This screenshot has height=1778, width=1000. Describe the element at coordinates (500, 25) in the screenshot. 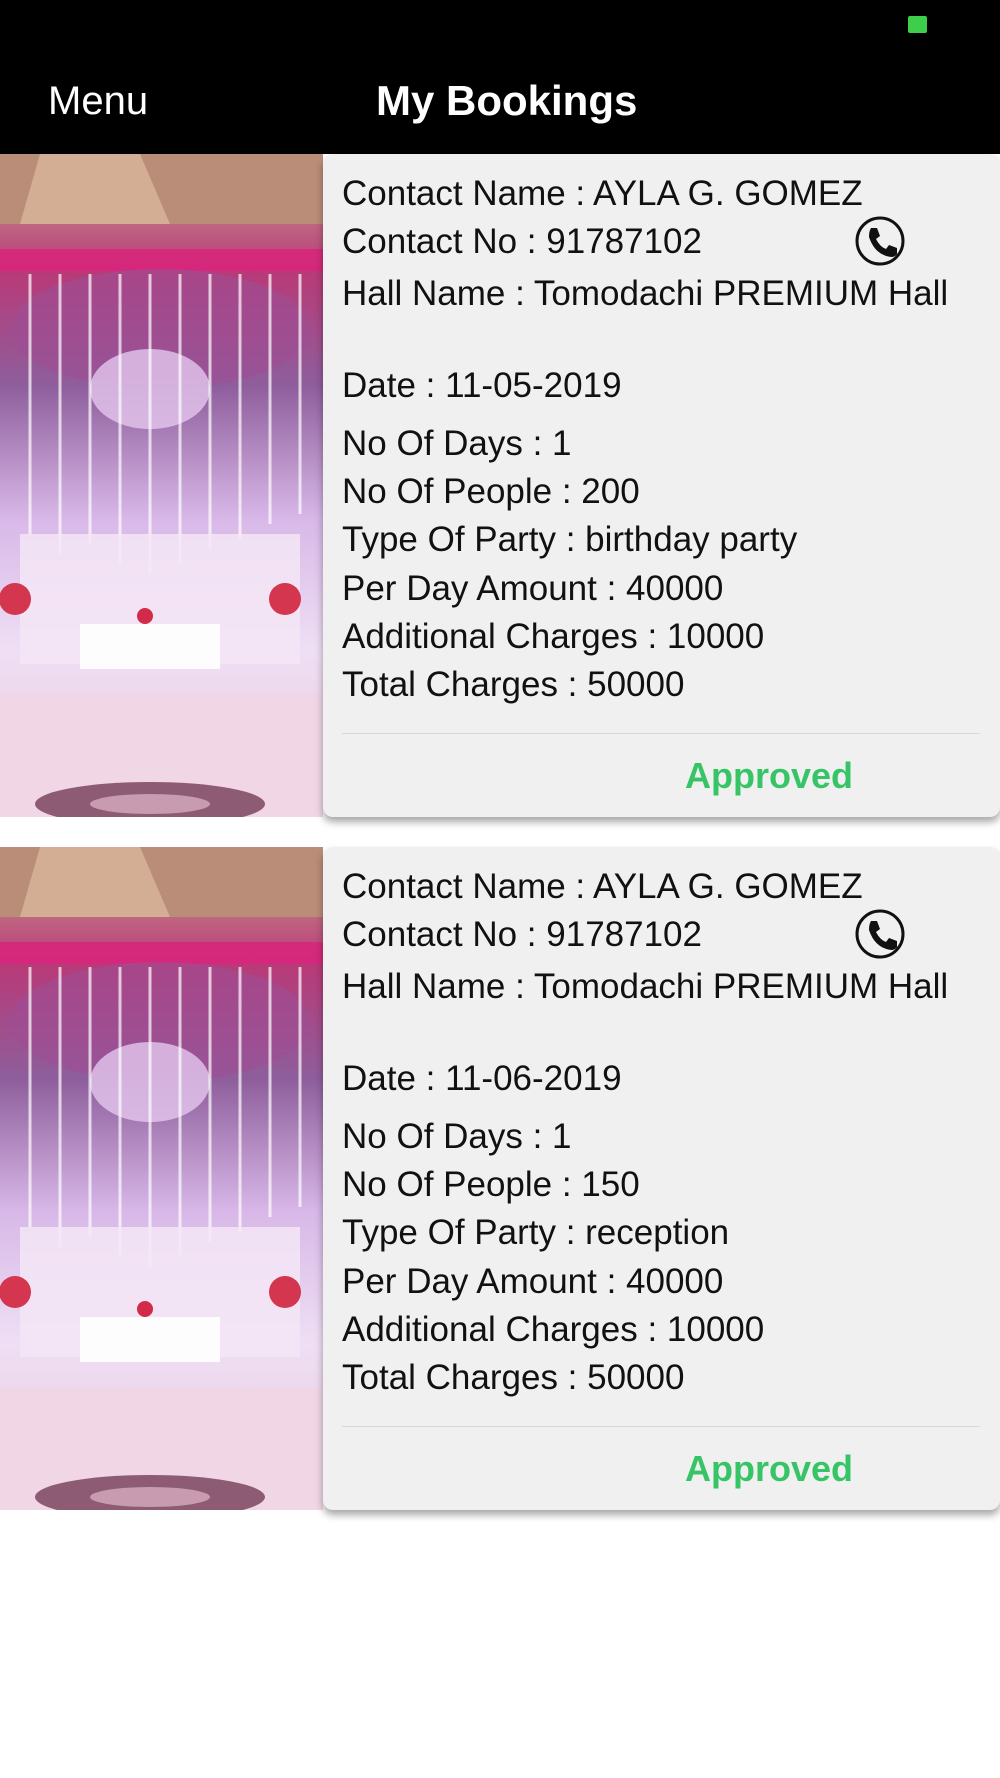

I see `status-bar` at that location.